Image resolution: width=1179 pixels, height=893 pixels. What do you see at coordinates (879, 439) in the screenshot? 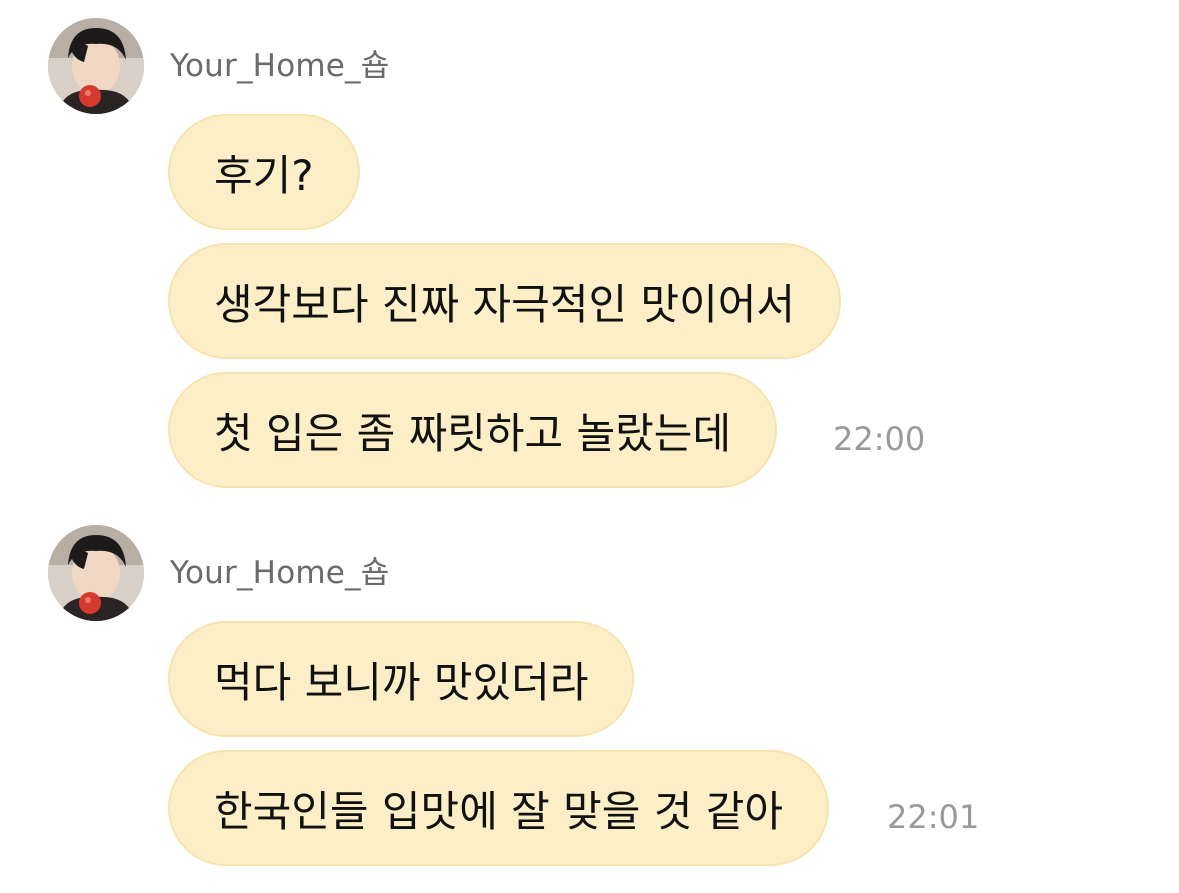
I see `message-timestamp: 22:00` at bounding box center [879, 439].